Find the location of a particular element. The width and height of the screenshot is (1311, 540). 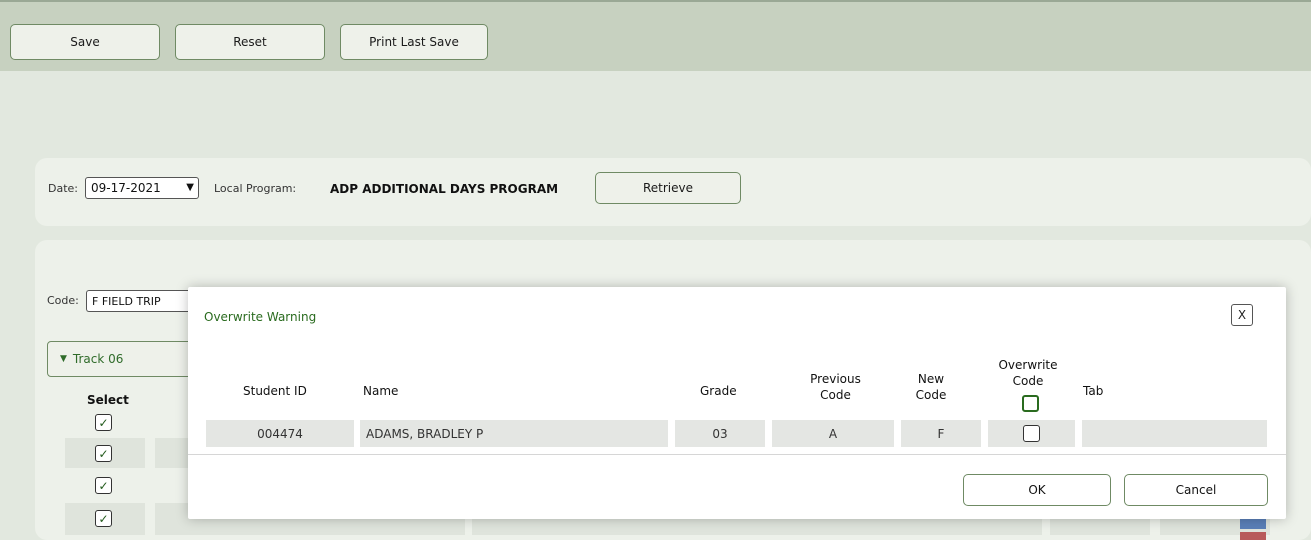

header-overwrite-code: Overwrite Code is located at coordinates (1028, 373).